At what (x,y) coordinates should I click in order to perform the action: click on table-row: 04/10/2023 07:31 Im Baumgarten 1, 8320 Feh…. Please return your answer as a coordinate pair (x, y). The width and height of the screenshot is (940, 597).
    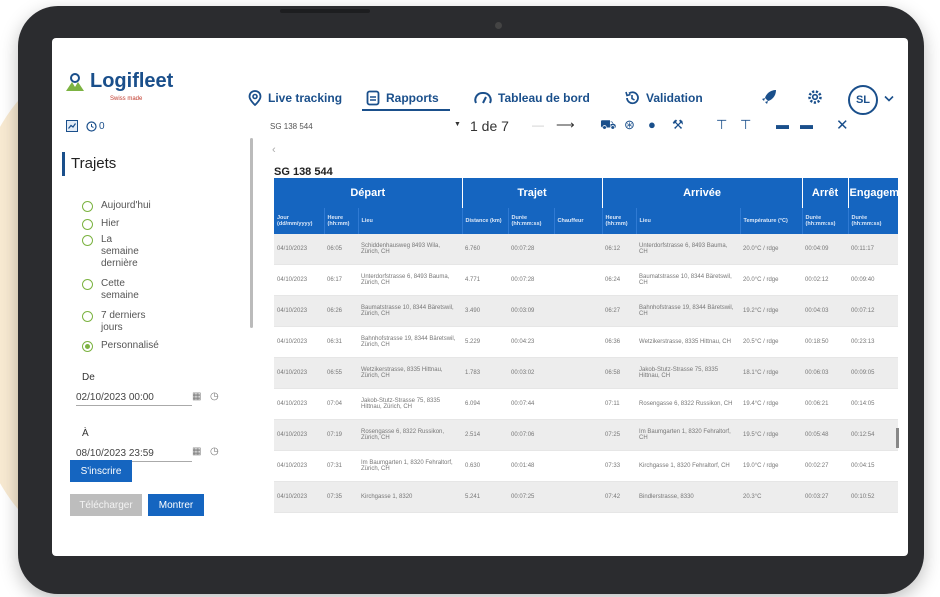
    Looking at the image, I should click on (586, 466).